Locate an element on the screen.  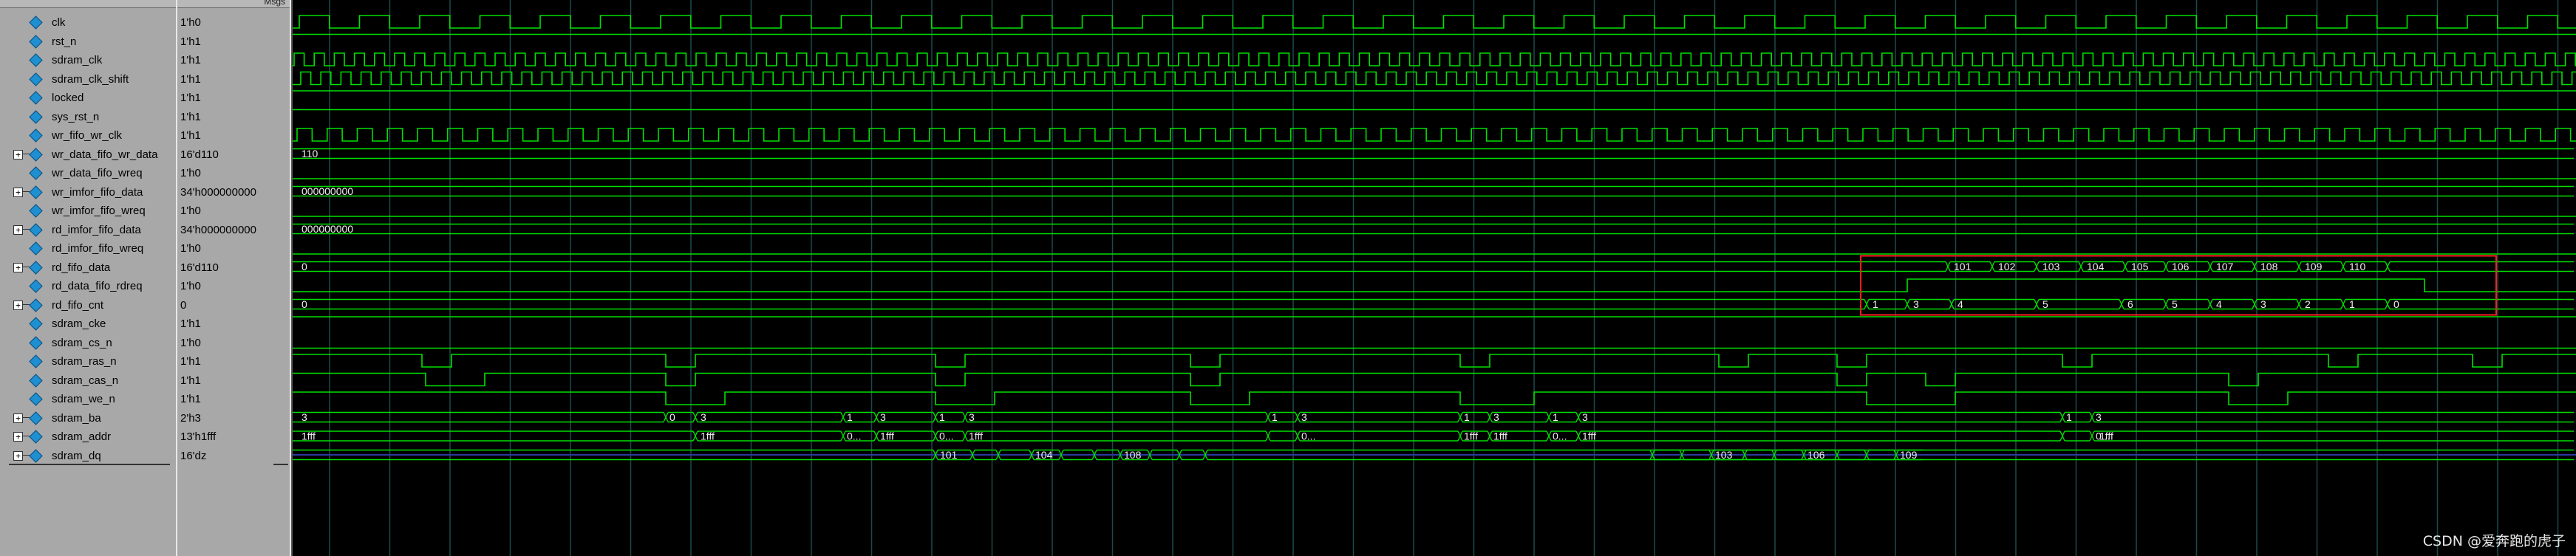
signal-row: sdram_cas_n is located at coordinates (88, 380).